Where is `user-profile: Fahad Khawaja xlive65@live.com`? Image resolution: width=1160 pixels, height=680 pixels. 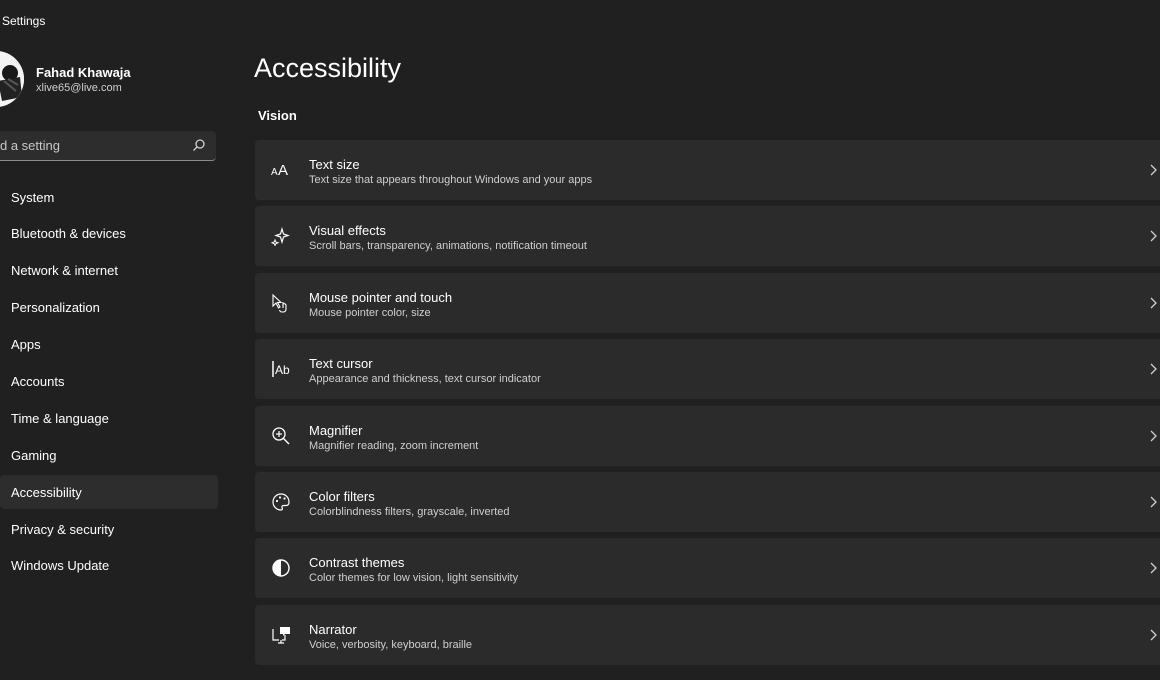 user-profile: Fahad Khawaja xlive65@live.com is located at coordinates (115, 79).